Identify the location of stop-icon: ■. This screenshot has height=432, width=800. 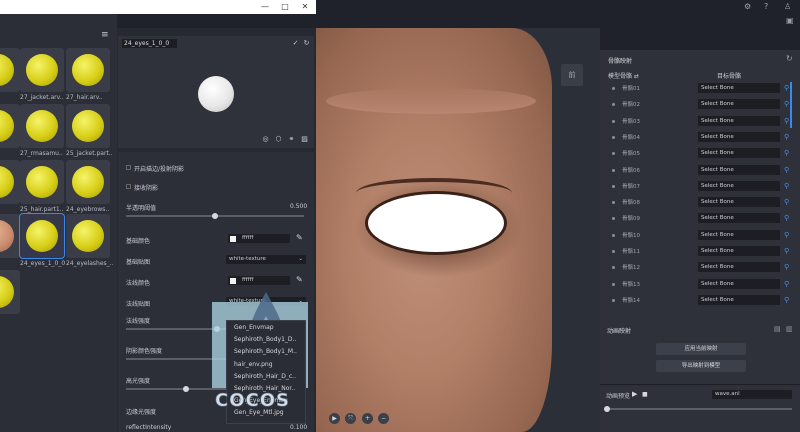
(645, 394).